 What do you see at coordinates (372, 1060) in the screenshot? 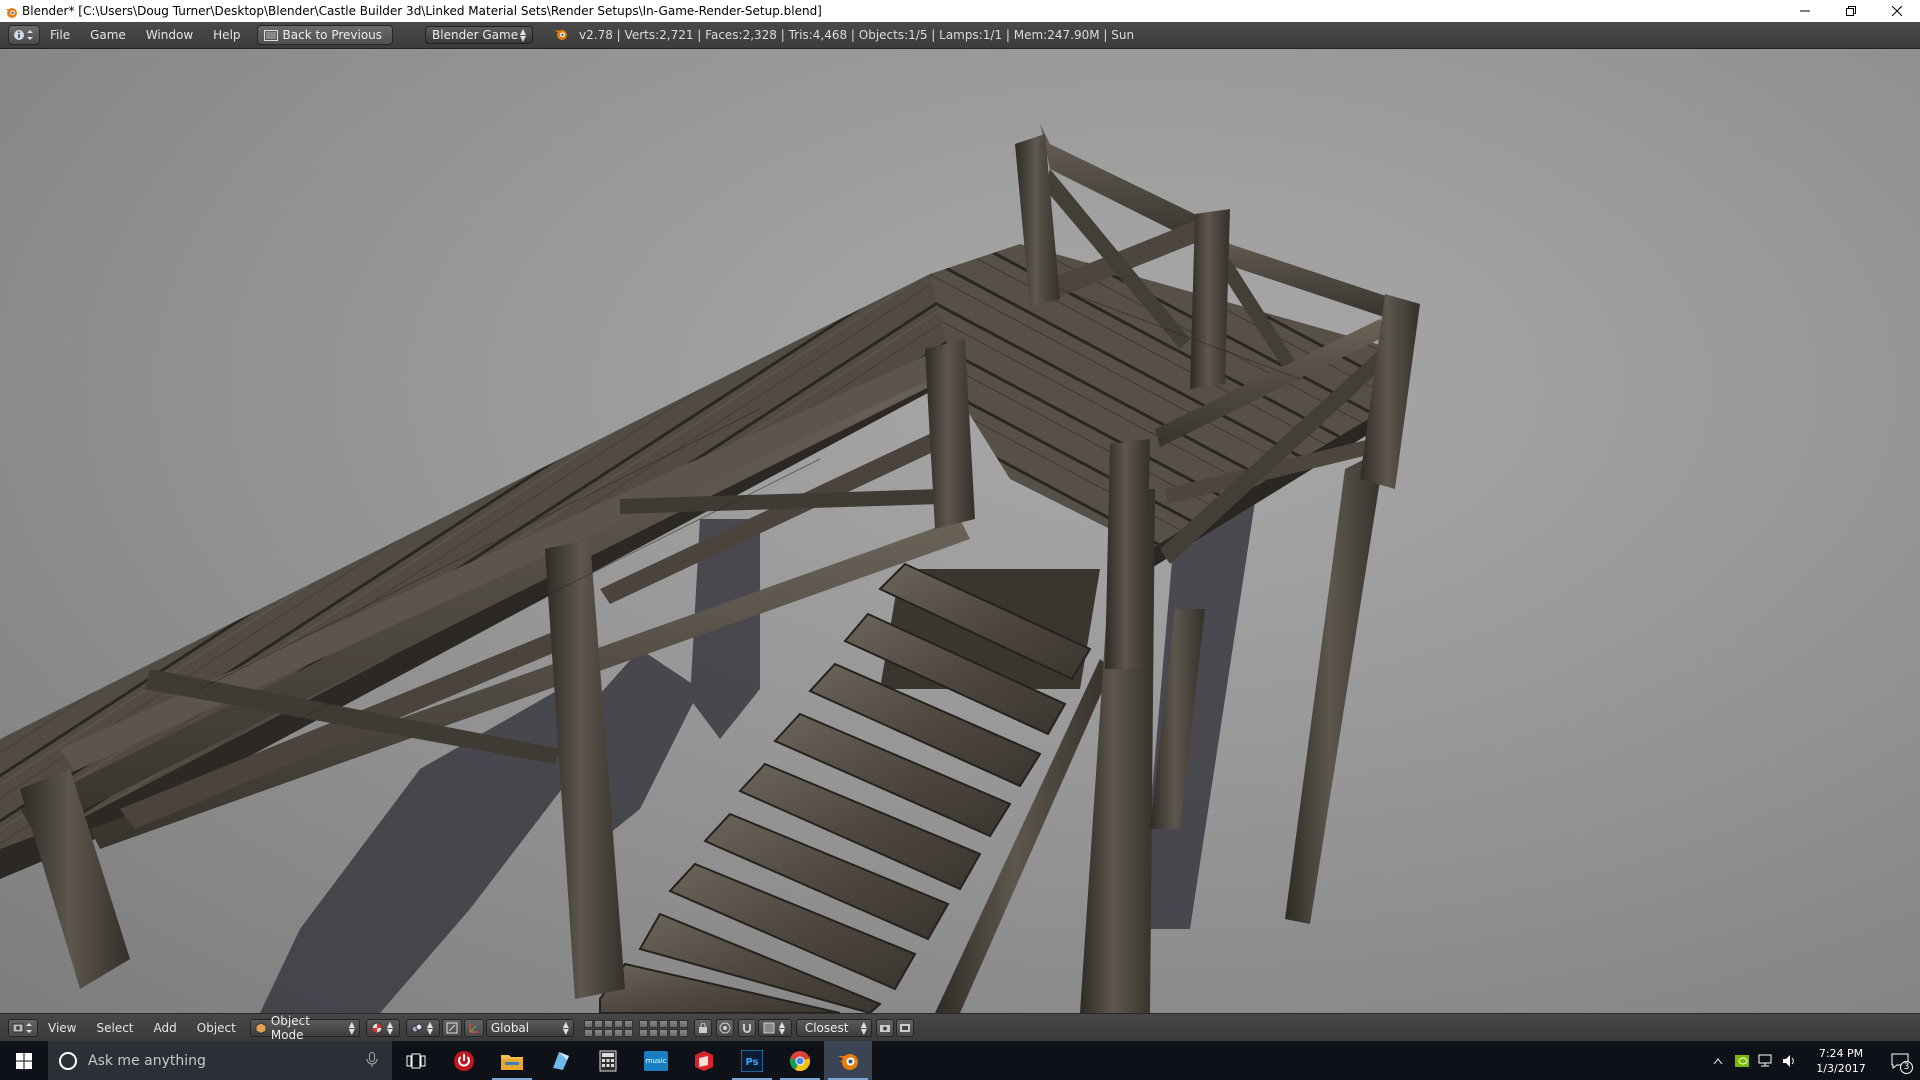
I see `microphone-icon` at bounding box center [372, 1060].